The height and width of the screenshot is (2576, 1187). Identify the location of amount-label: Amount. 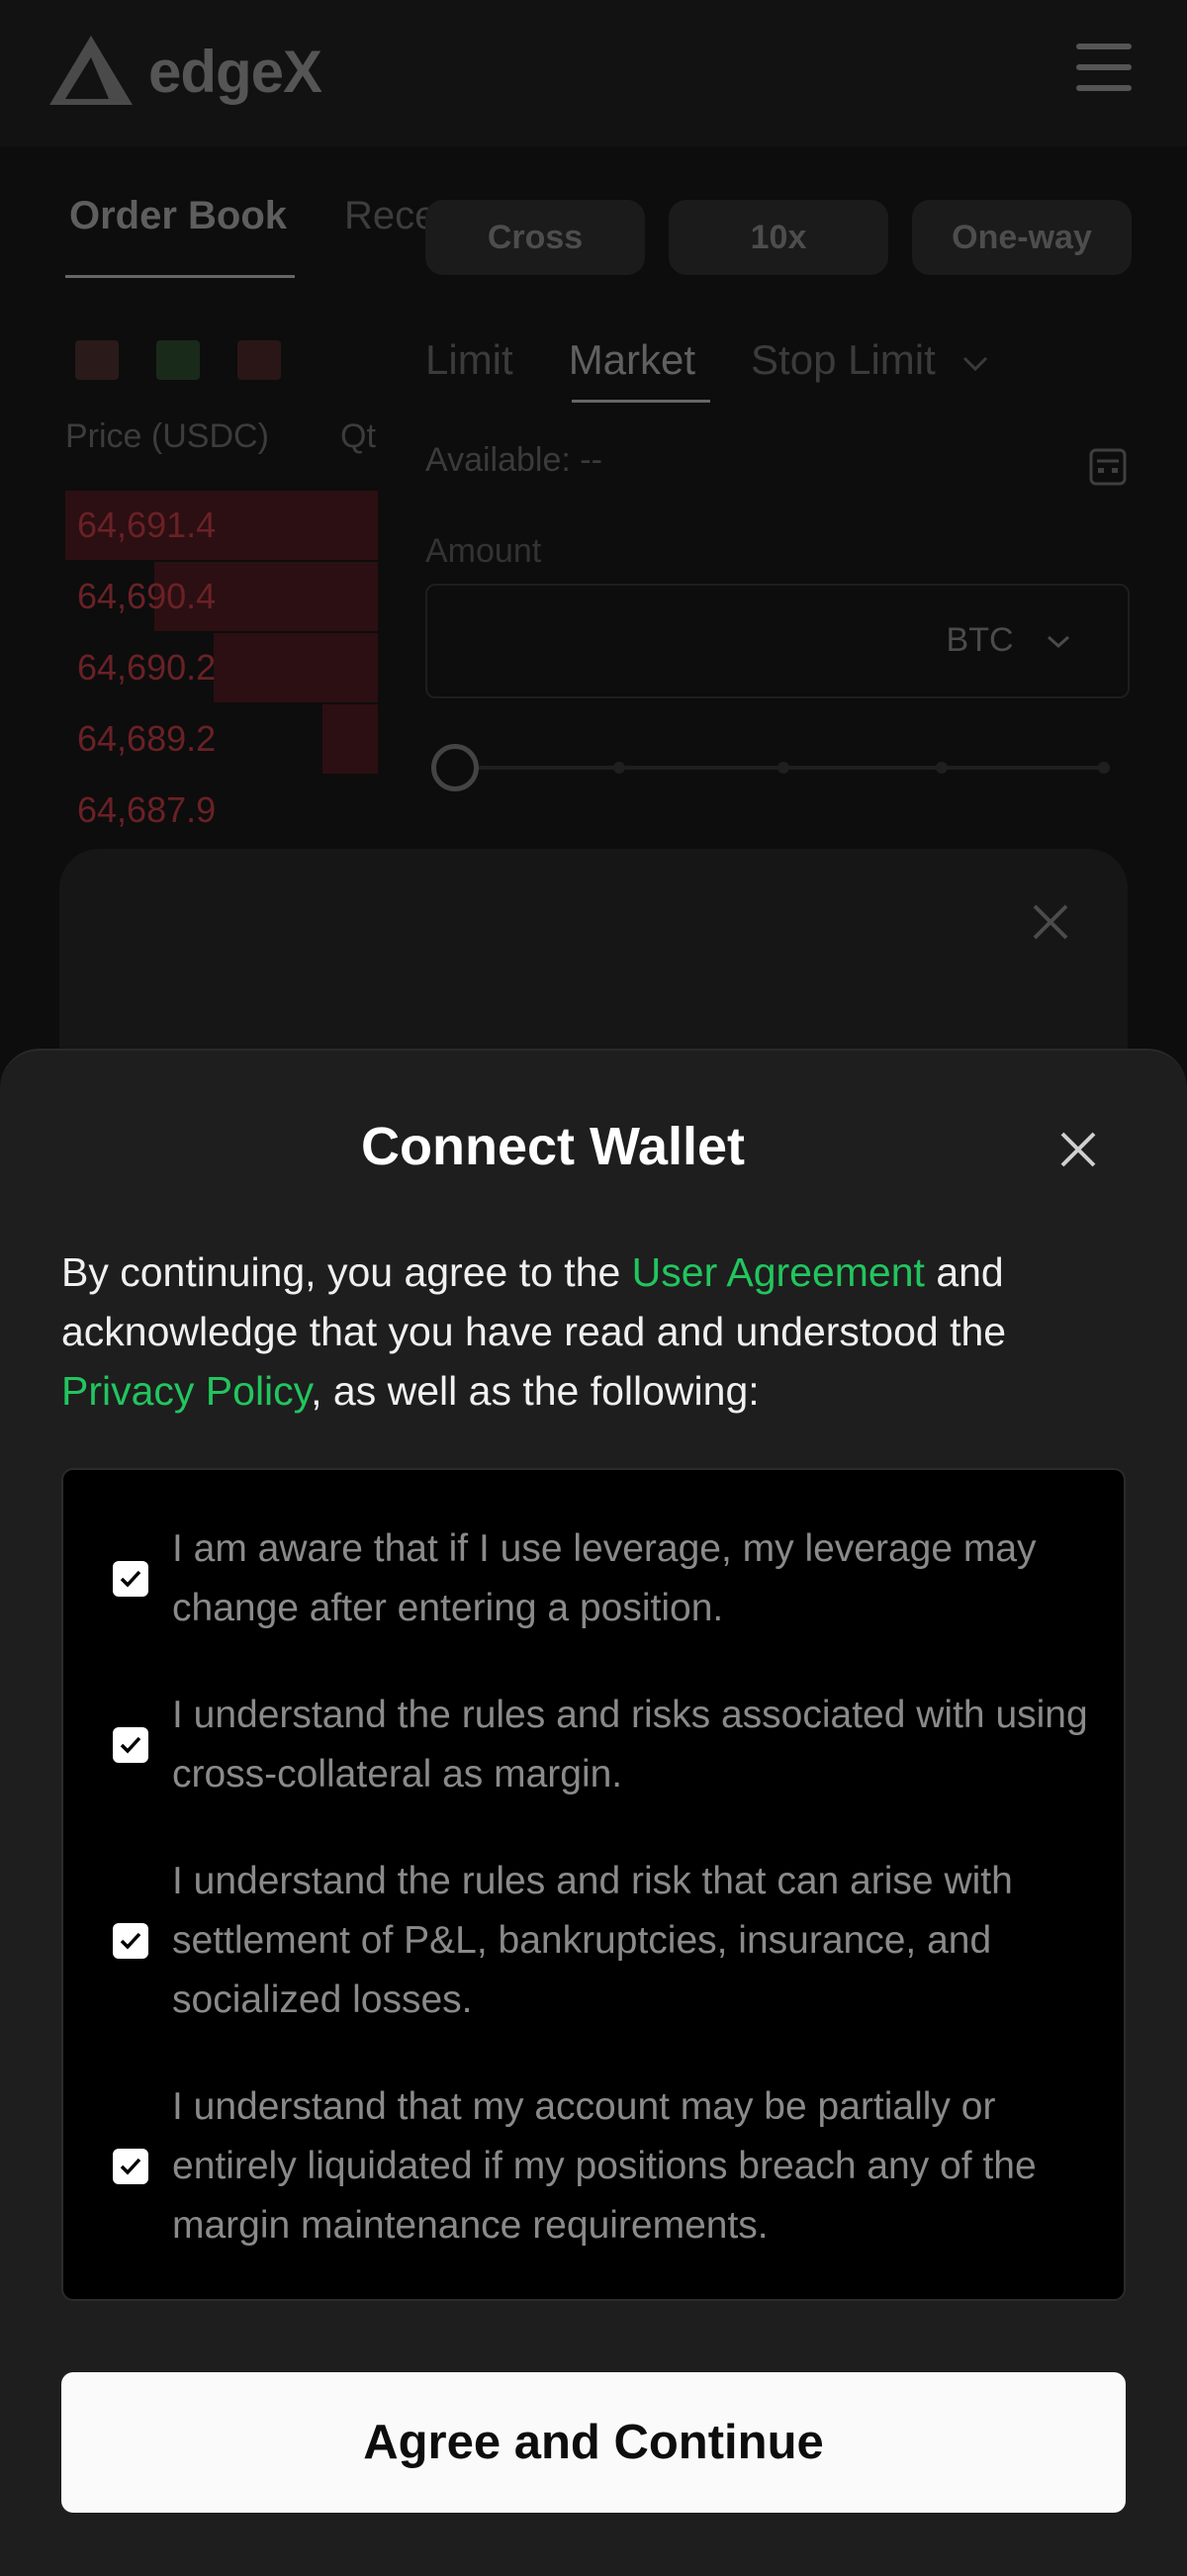
(483, 551).